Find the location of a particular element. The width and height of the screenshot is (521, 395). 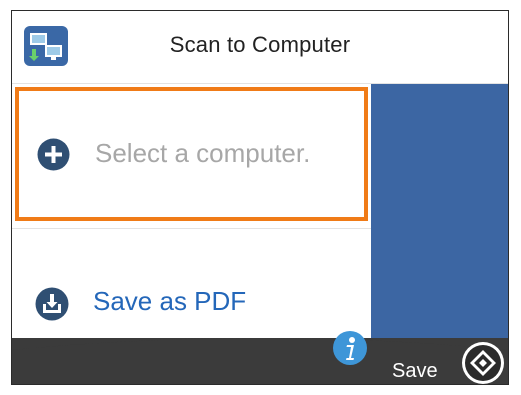

select-computer-label: Select a computer. is located at coordinates (203, 153).